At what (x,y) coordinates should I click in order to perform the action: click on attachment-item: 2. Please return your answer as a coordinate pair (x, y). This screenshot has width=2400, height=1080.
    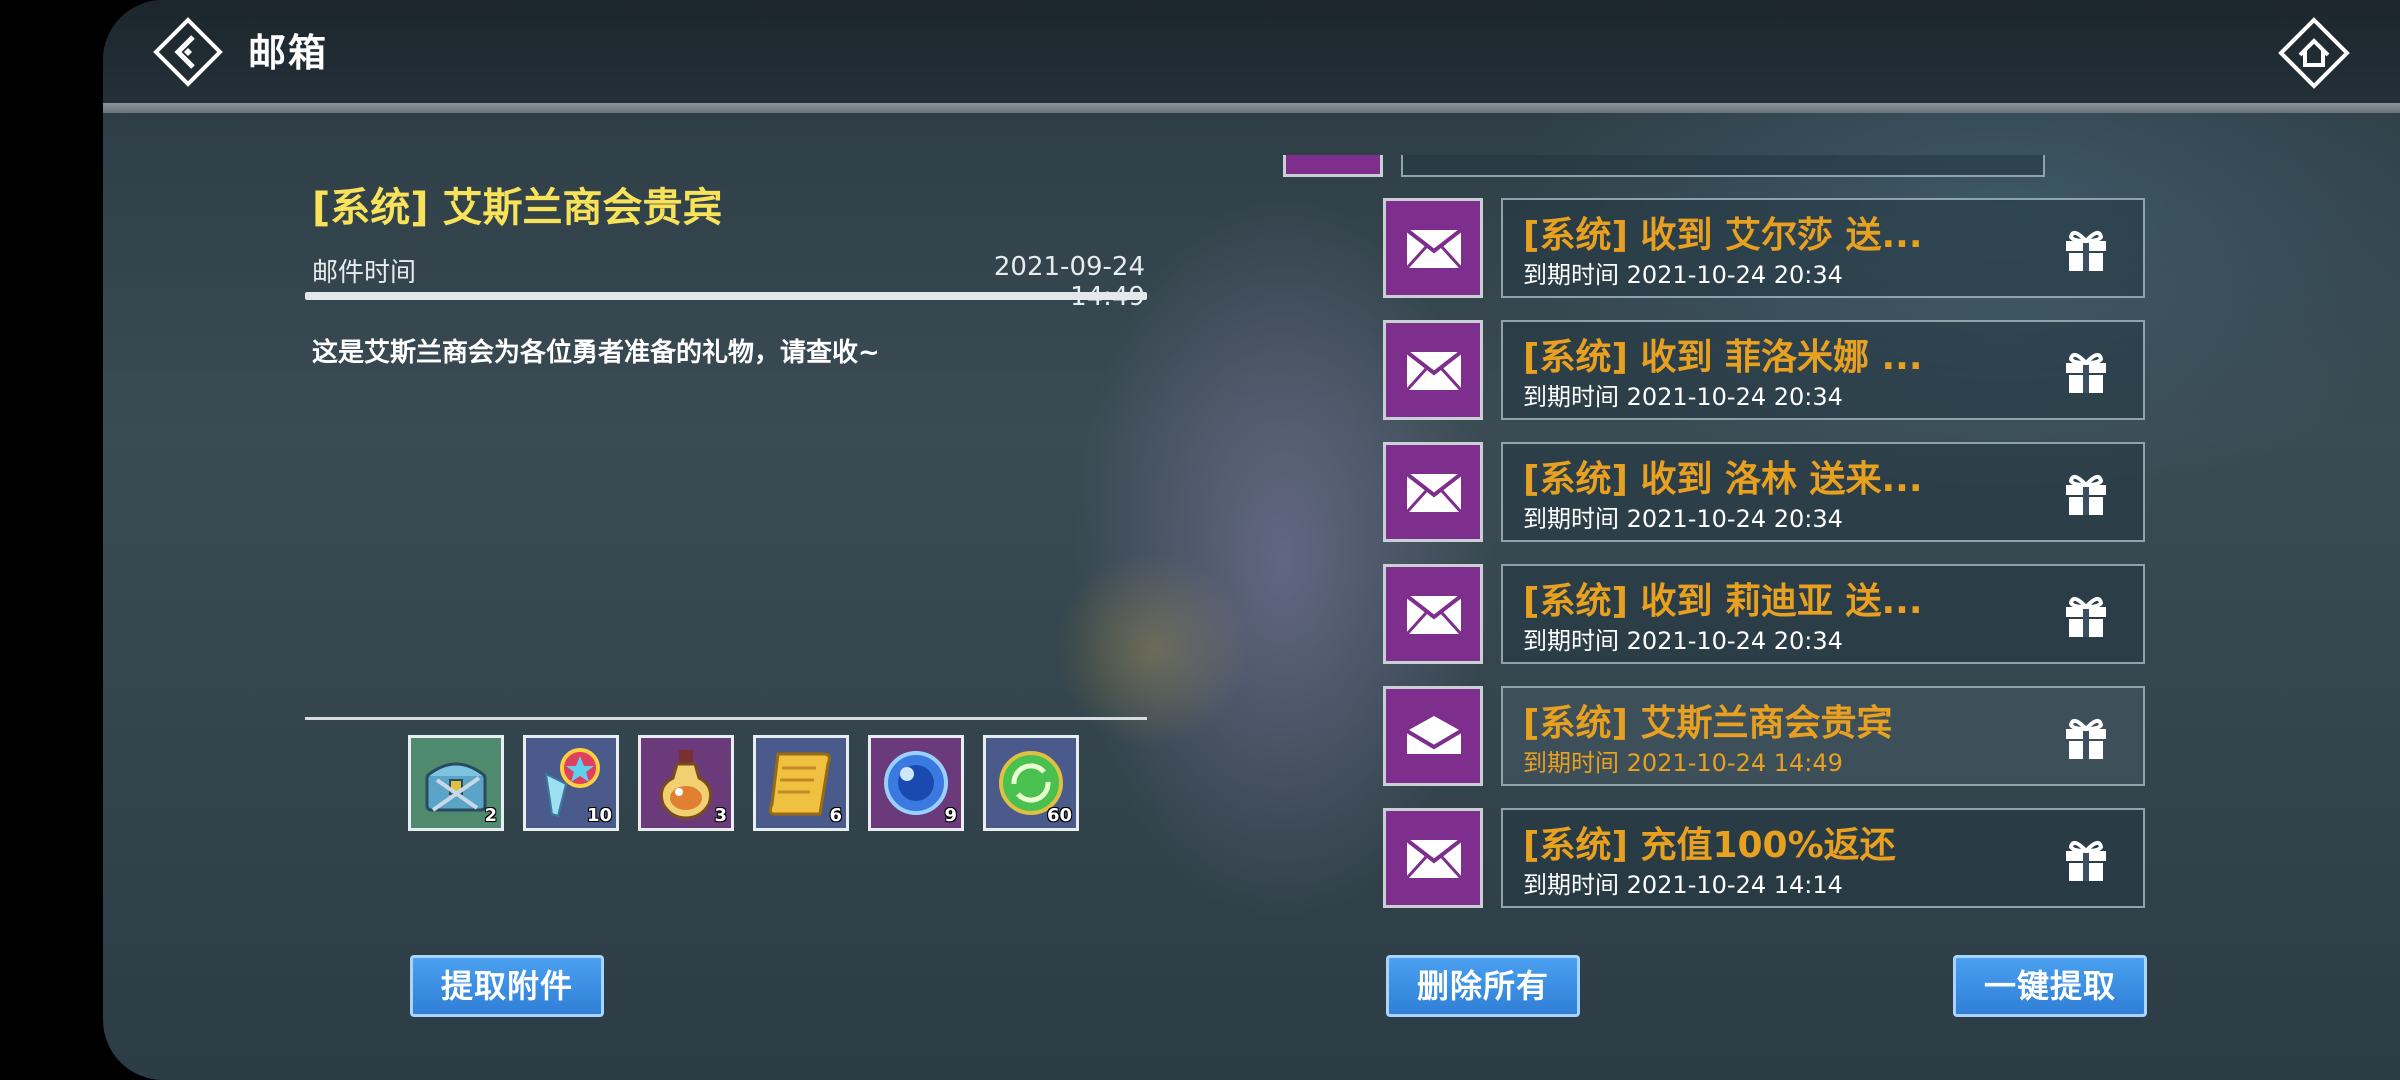
    Looking at the image, I should click on (456, 783).